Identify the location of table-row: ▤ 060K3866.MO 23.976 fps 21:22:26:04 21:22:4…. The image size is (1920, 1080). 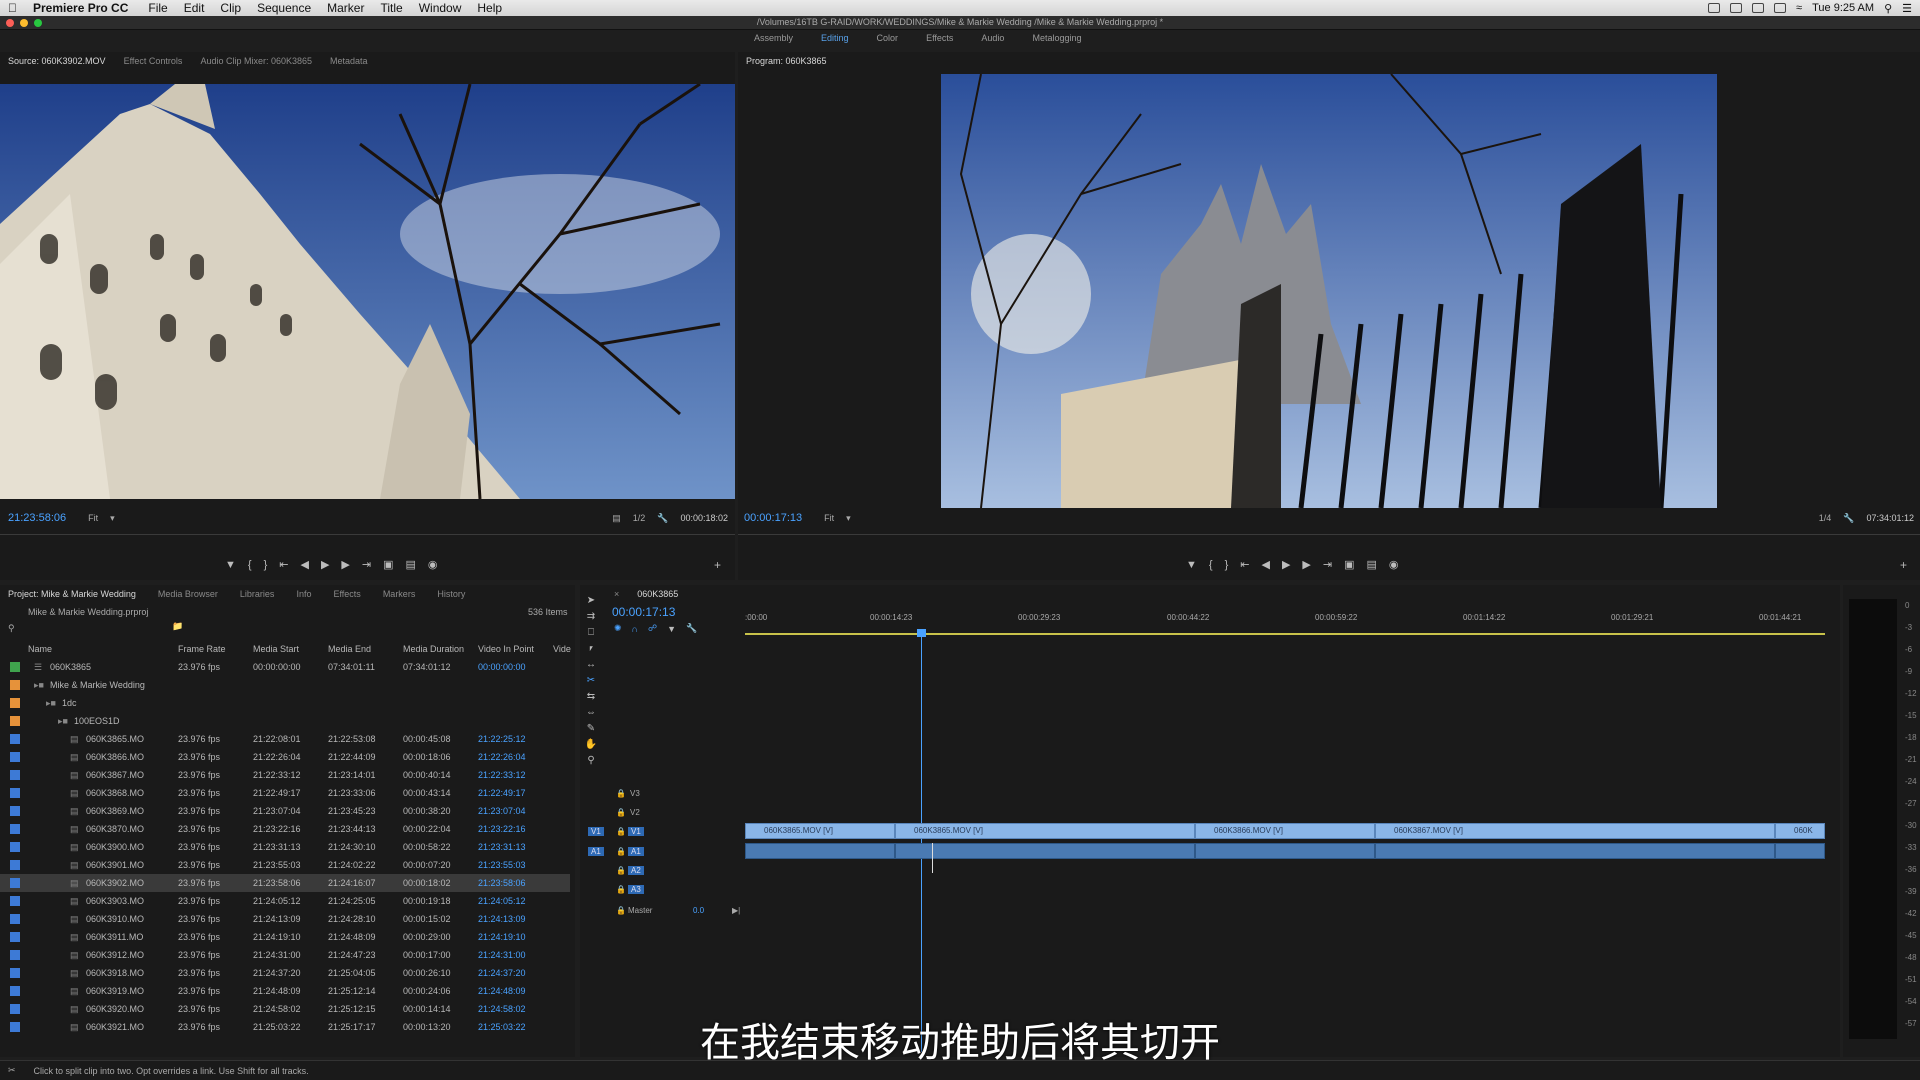
(285, 757).